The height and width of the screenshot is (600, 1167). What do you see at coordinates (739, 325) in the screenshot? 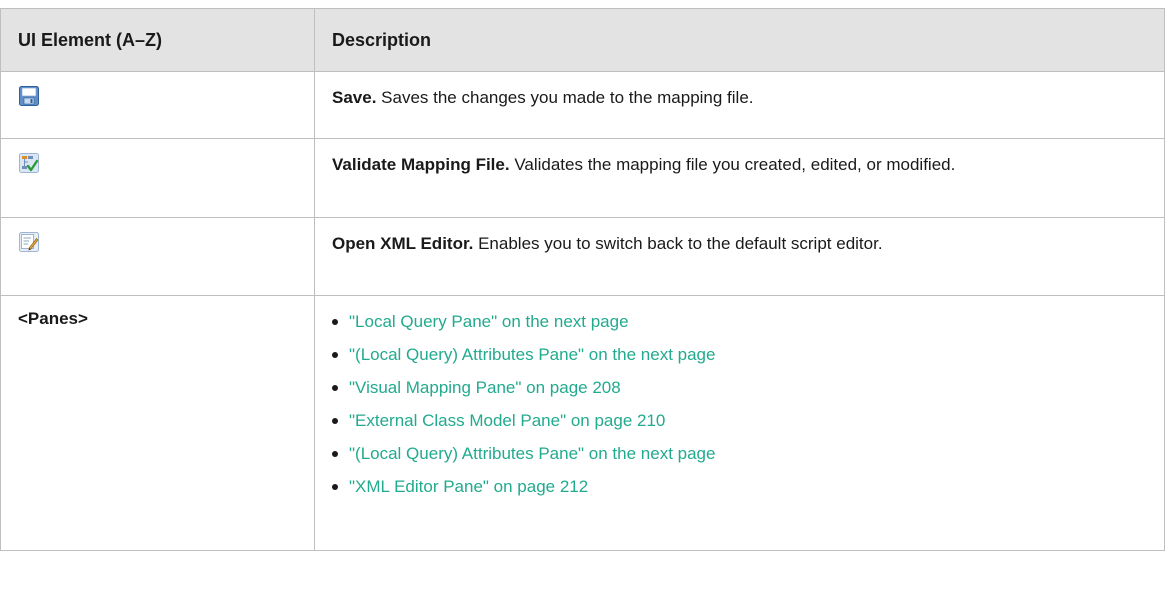
I see `list-item: "Local Query Pane" on the next page` at bounding box center [739, 325].